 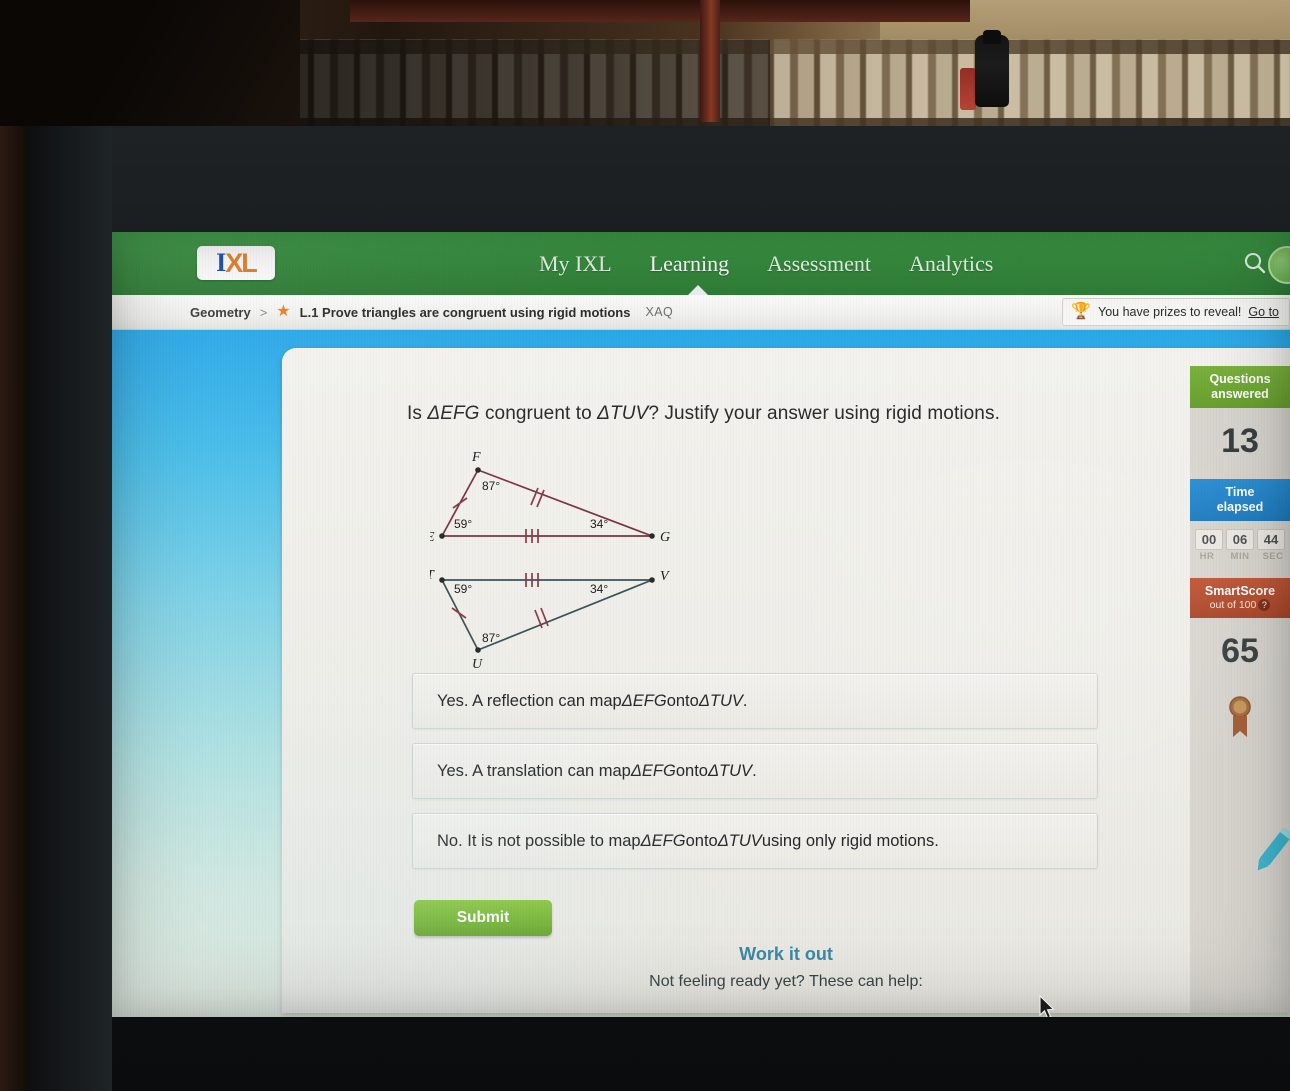 I want to click on trophy-icon: 🏆, so click(x=1081, y=311).